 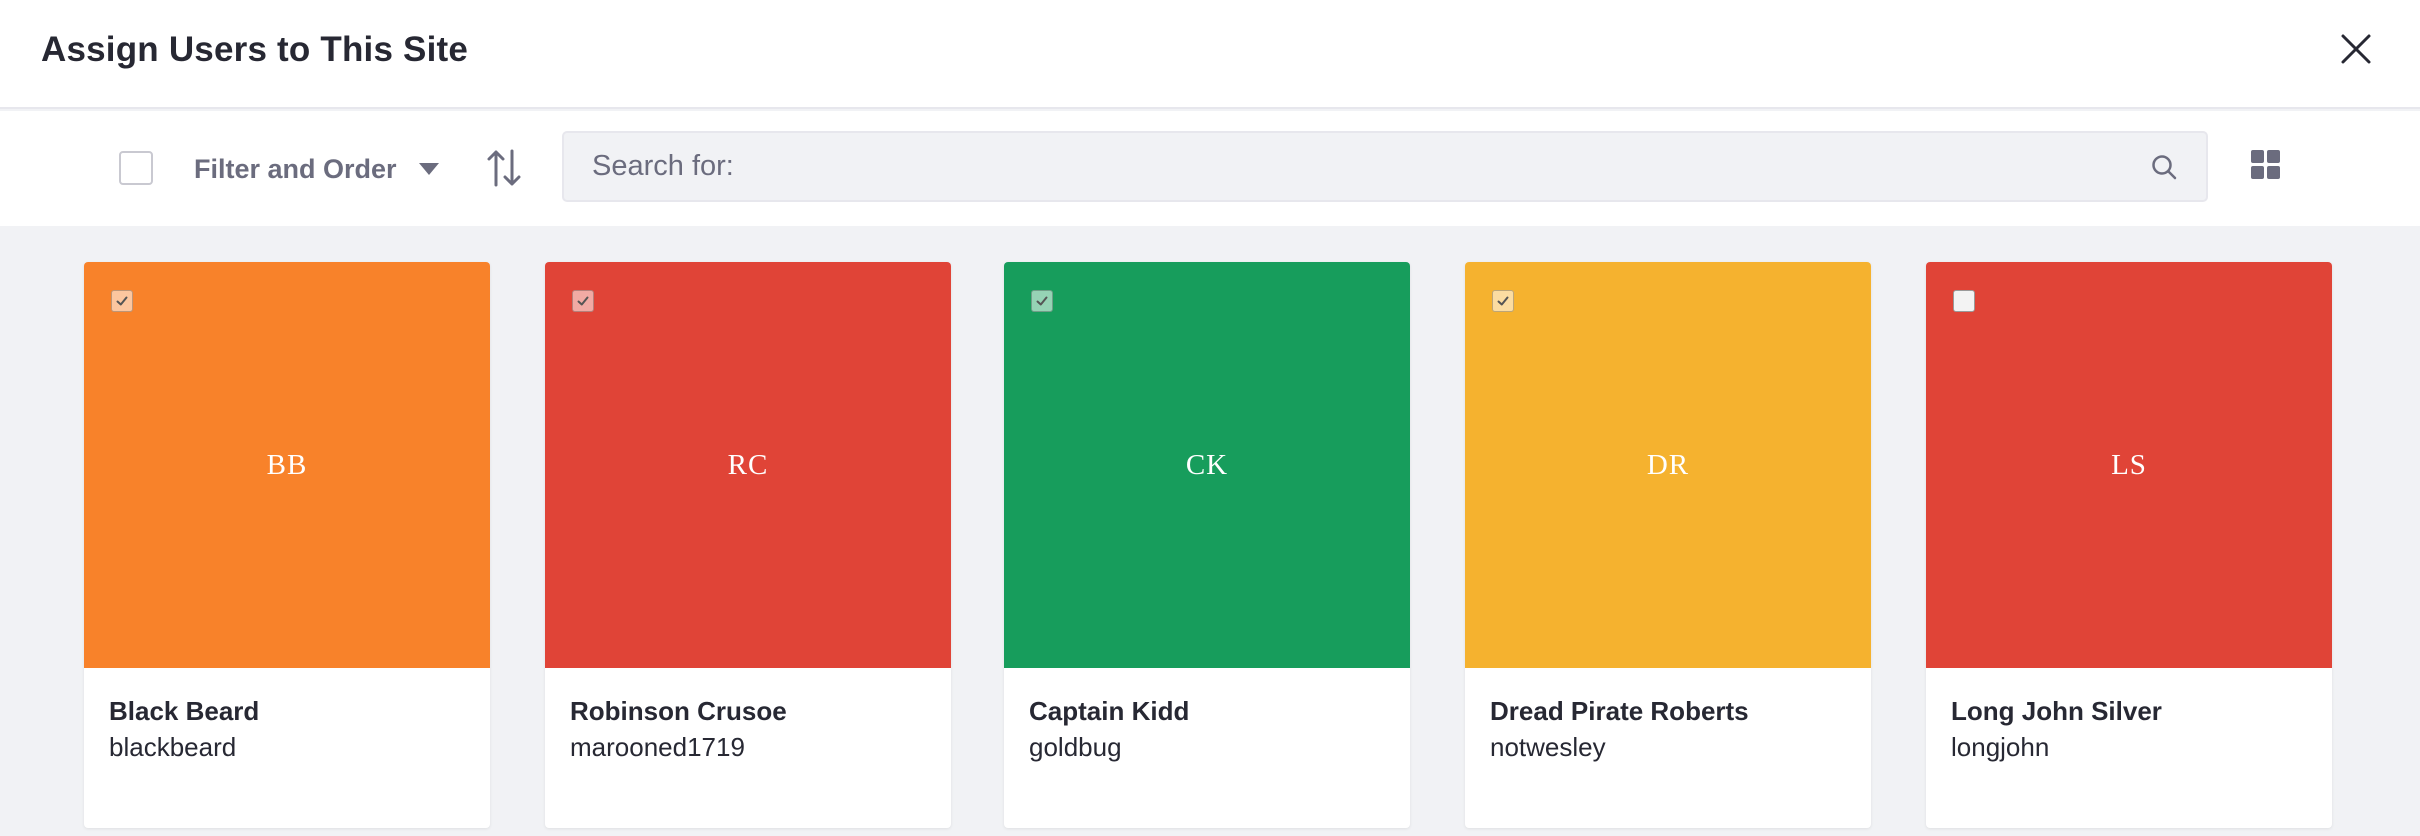 What do you see at coordinates (2266, 165) in the screenshot?
I see `grid-view-icon` at bounding box center [2266, 165].